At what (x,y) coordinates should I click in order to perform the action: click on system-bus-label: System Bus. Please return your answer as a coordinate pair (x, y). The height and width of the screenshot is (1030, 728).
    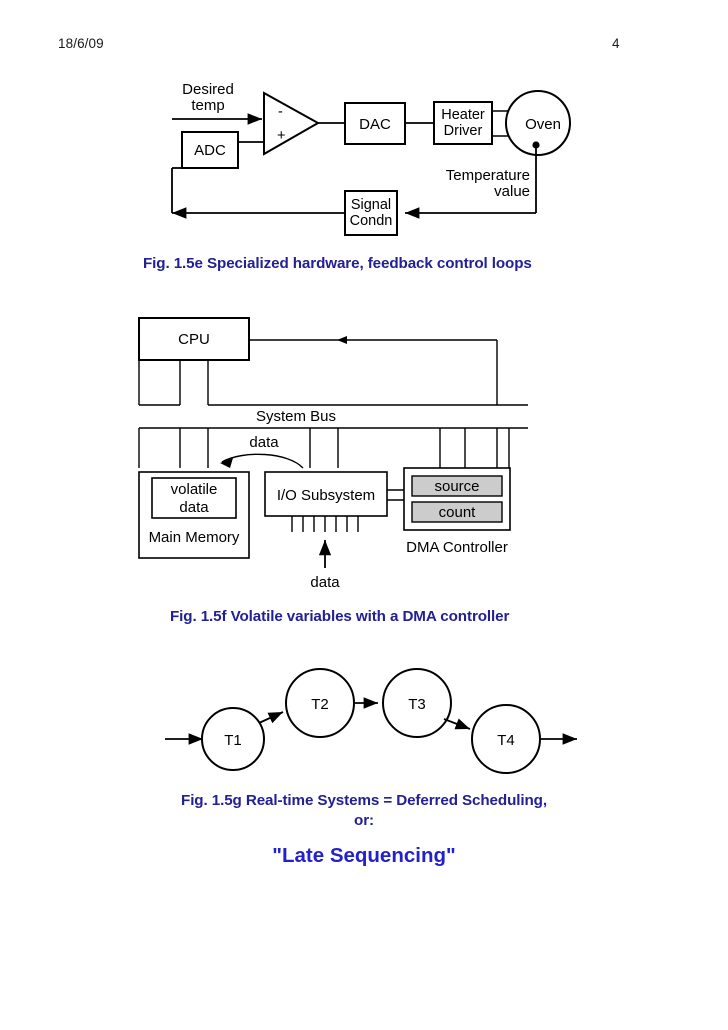
    Looking at the image, I should click on (296, 416).